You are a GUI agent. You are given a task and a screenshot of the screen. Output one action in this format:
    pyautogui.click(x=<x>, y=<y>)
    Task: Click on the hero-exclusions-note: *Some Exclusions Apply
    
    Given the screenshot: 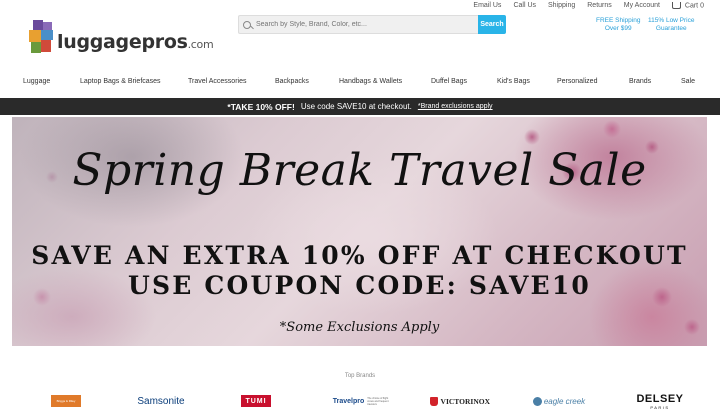 What is the action you would take?
    pyautogui.click(x=359, y=327)
    